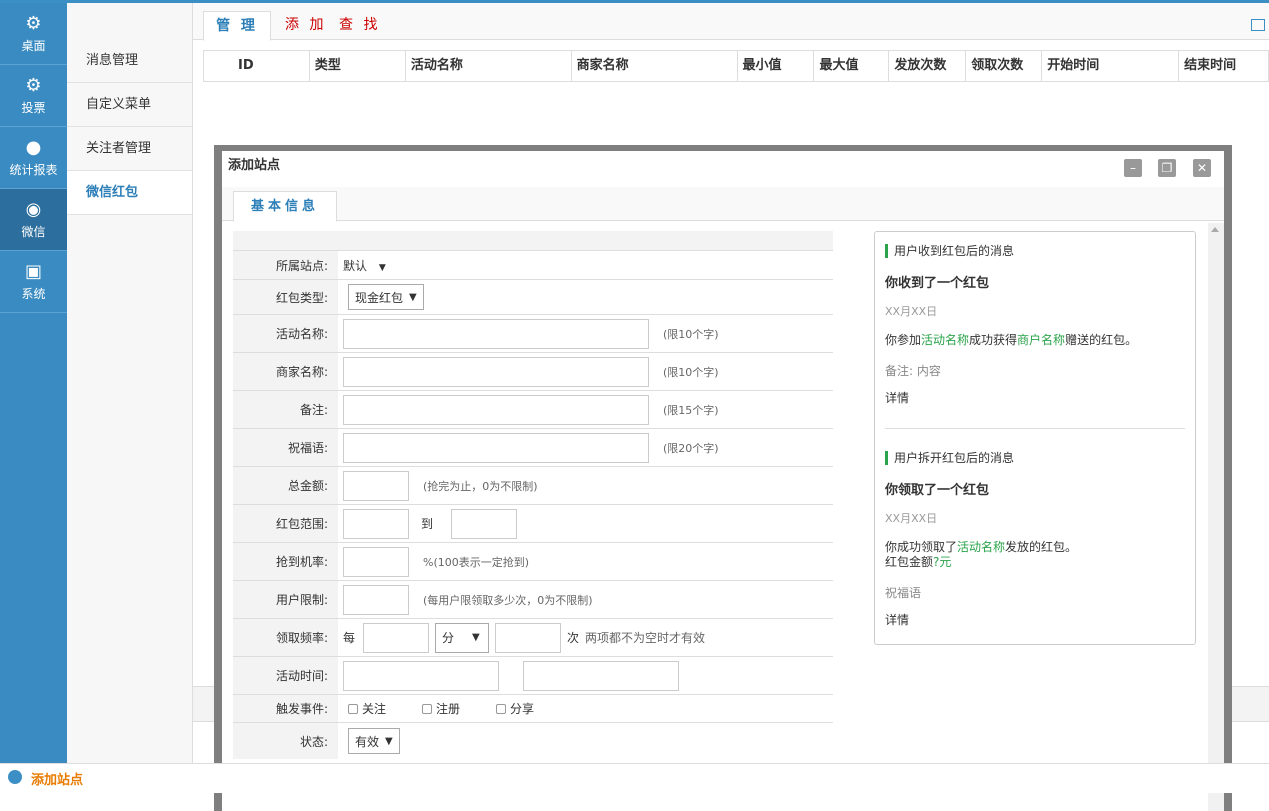 The width and height of the screenshot is (1269, 811). Describe the element at coordinates (364, 265) in the screenshot. I see `site-select: 默认 ▼` at that location.